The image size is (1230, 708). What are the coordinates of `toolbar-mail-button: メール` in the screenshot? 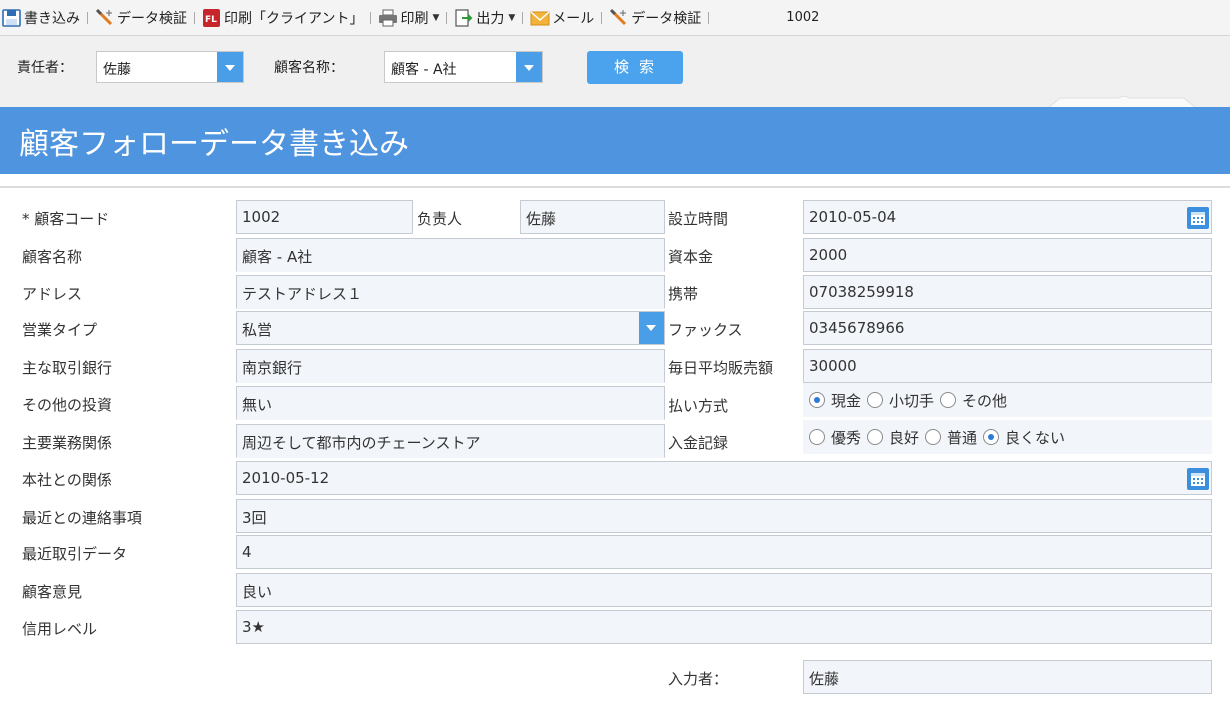 It's located at (562, 18).